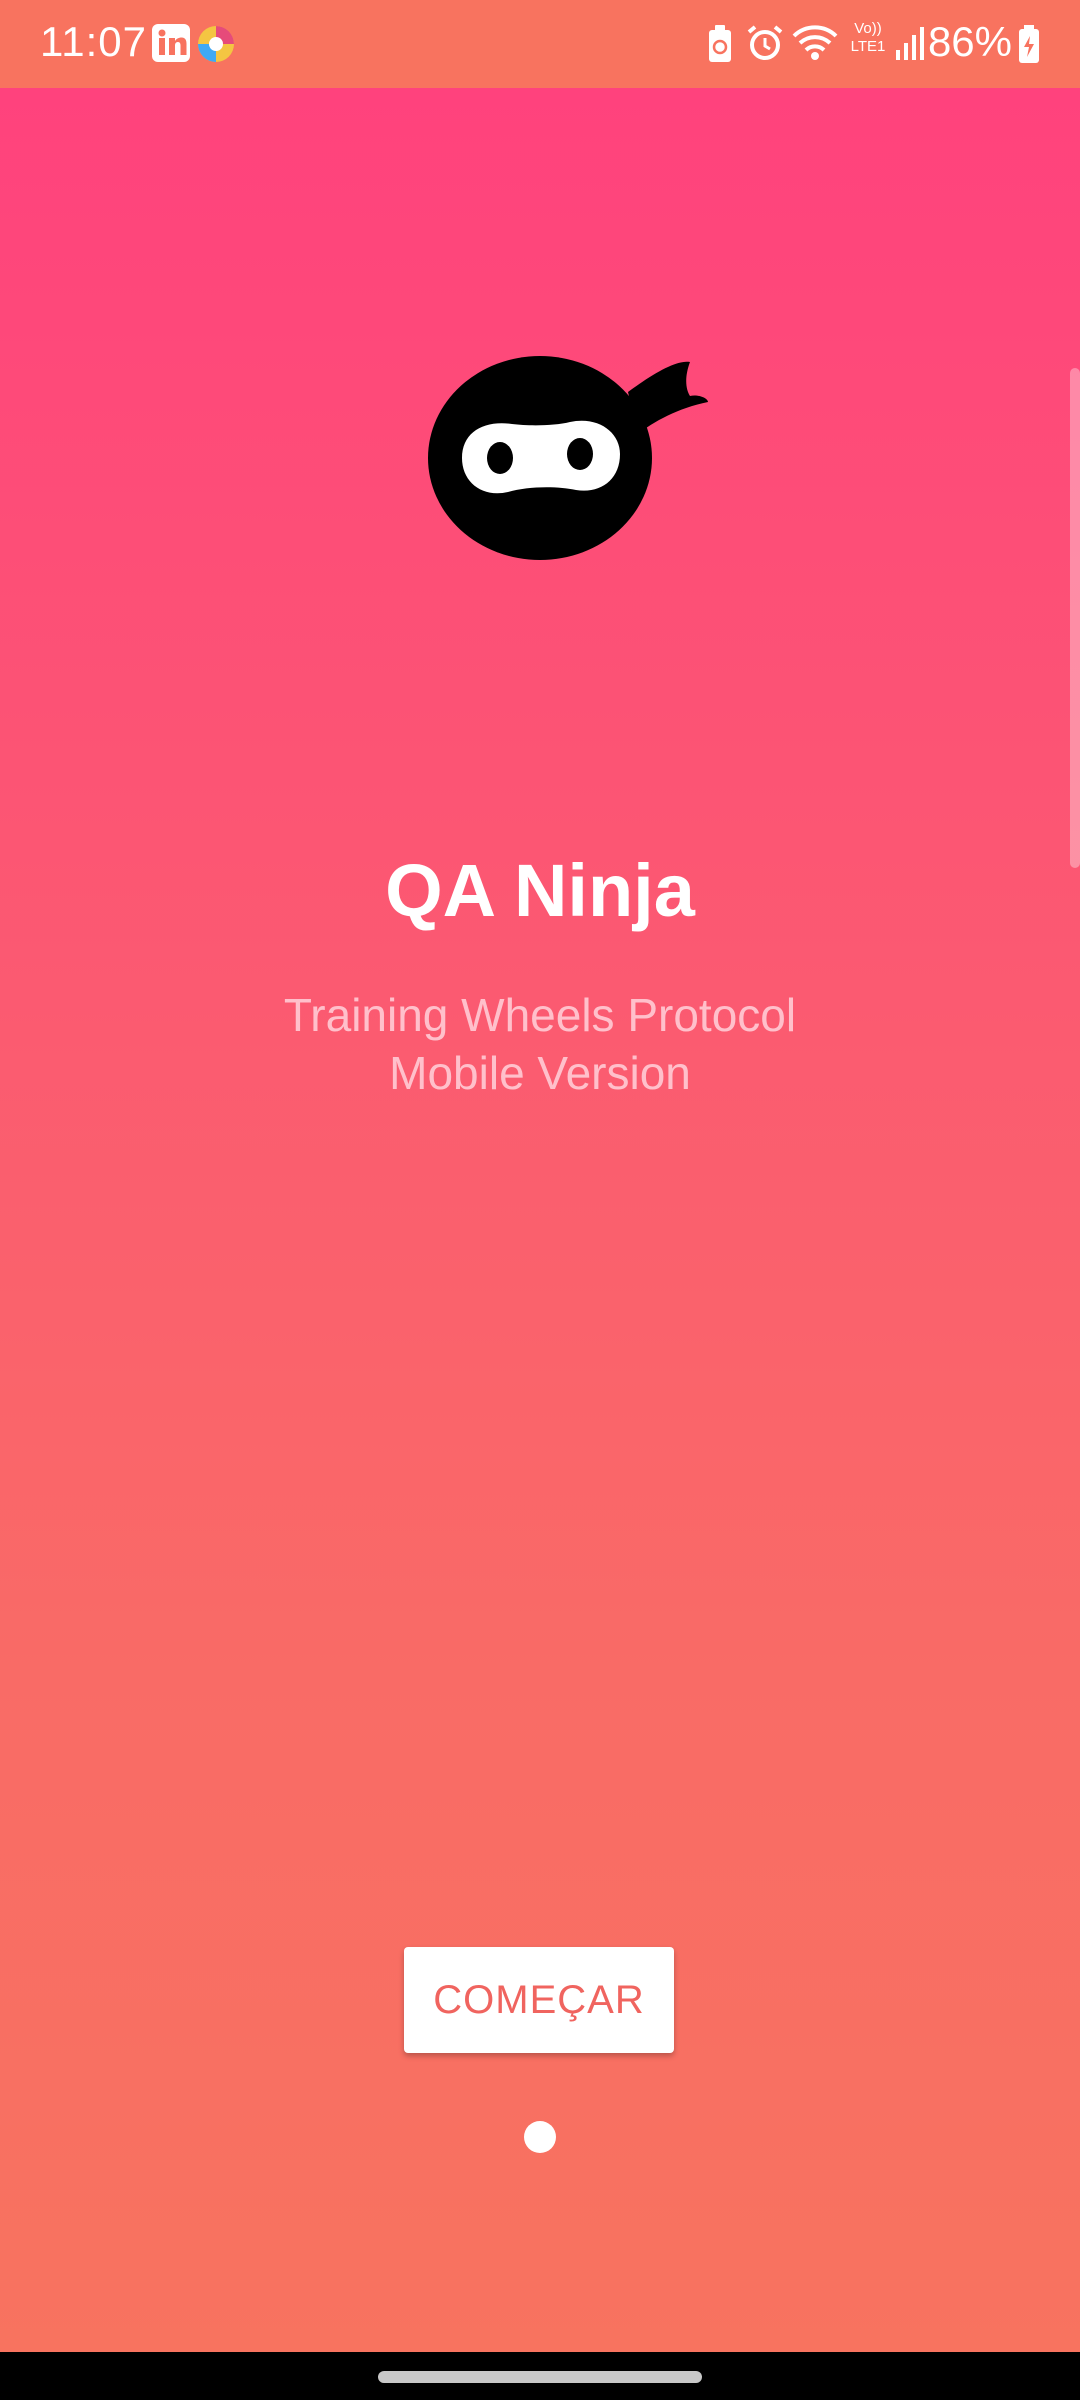  I want to click on battery-charging-icon, so click(1029, 44).